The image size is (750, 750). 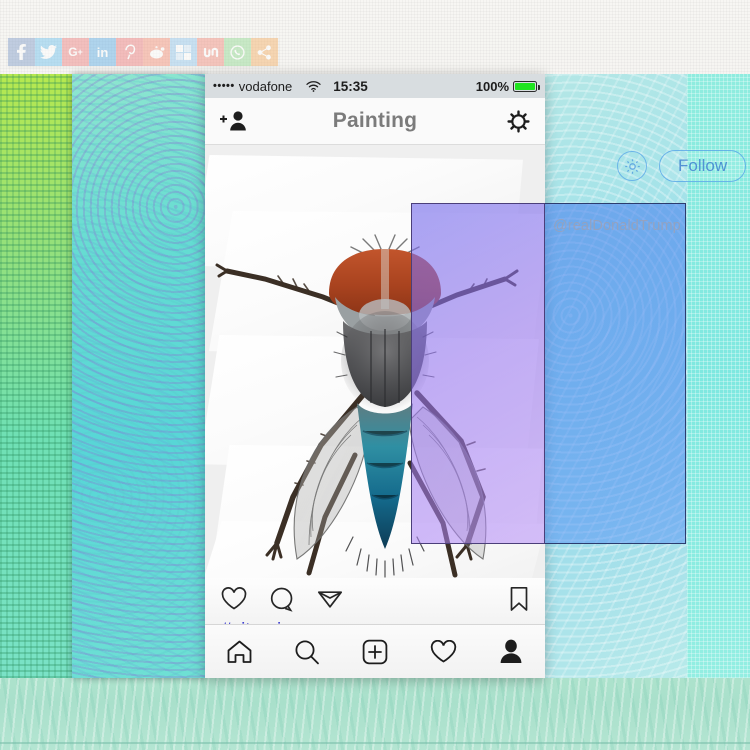 I want to click on signal-strength-dots: •••••, so click(x=224, y=86).